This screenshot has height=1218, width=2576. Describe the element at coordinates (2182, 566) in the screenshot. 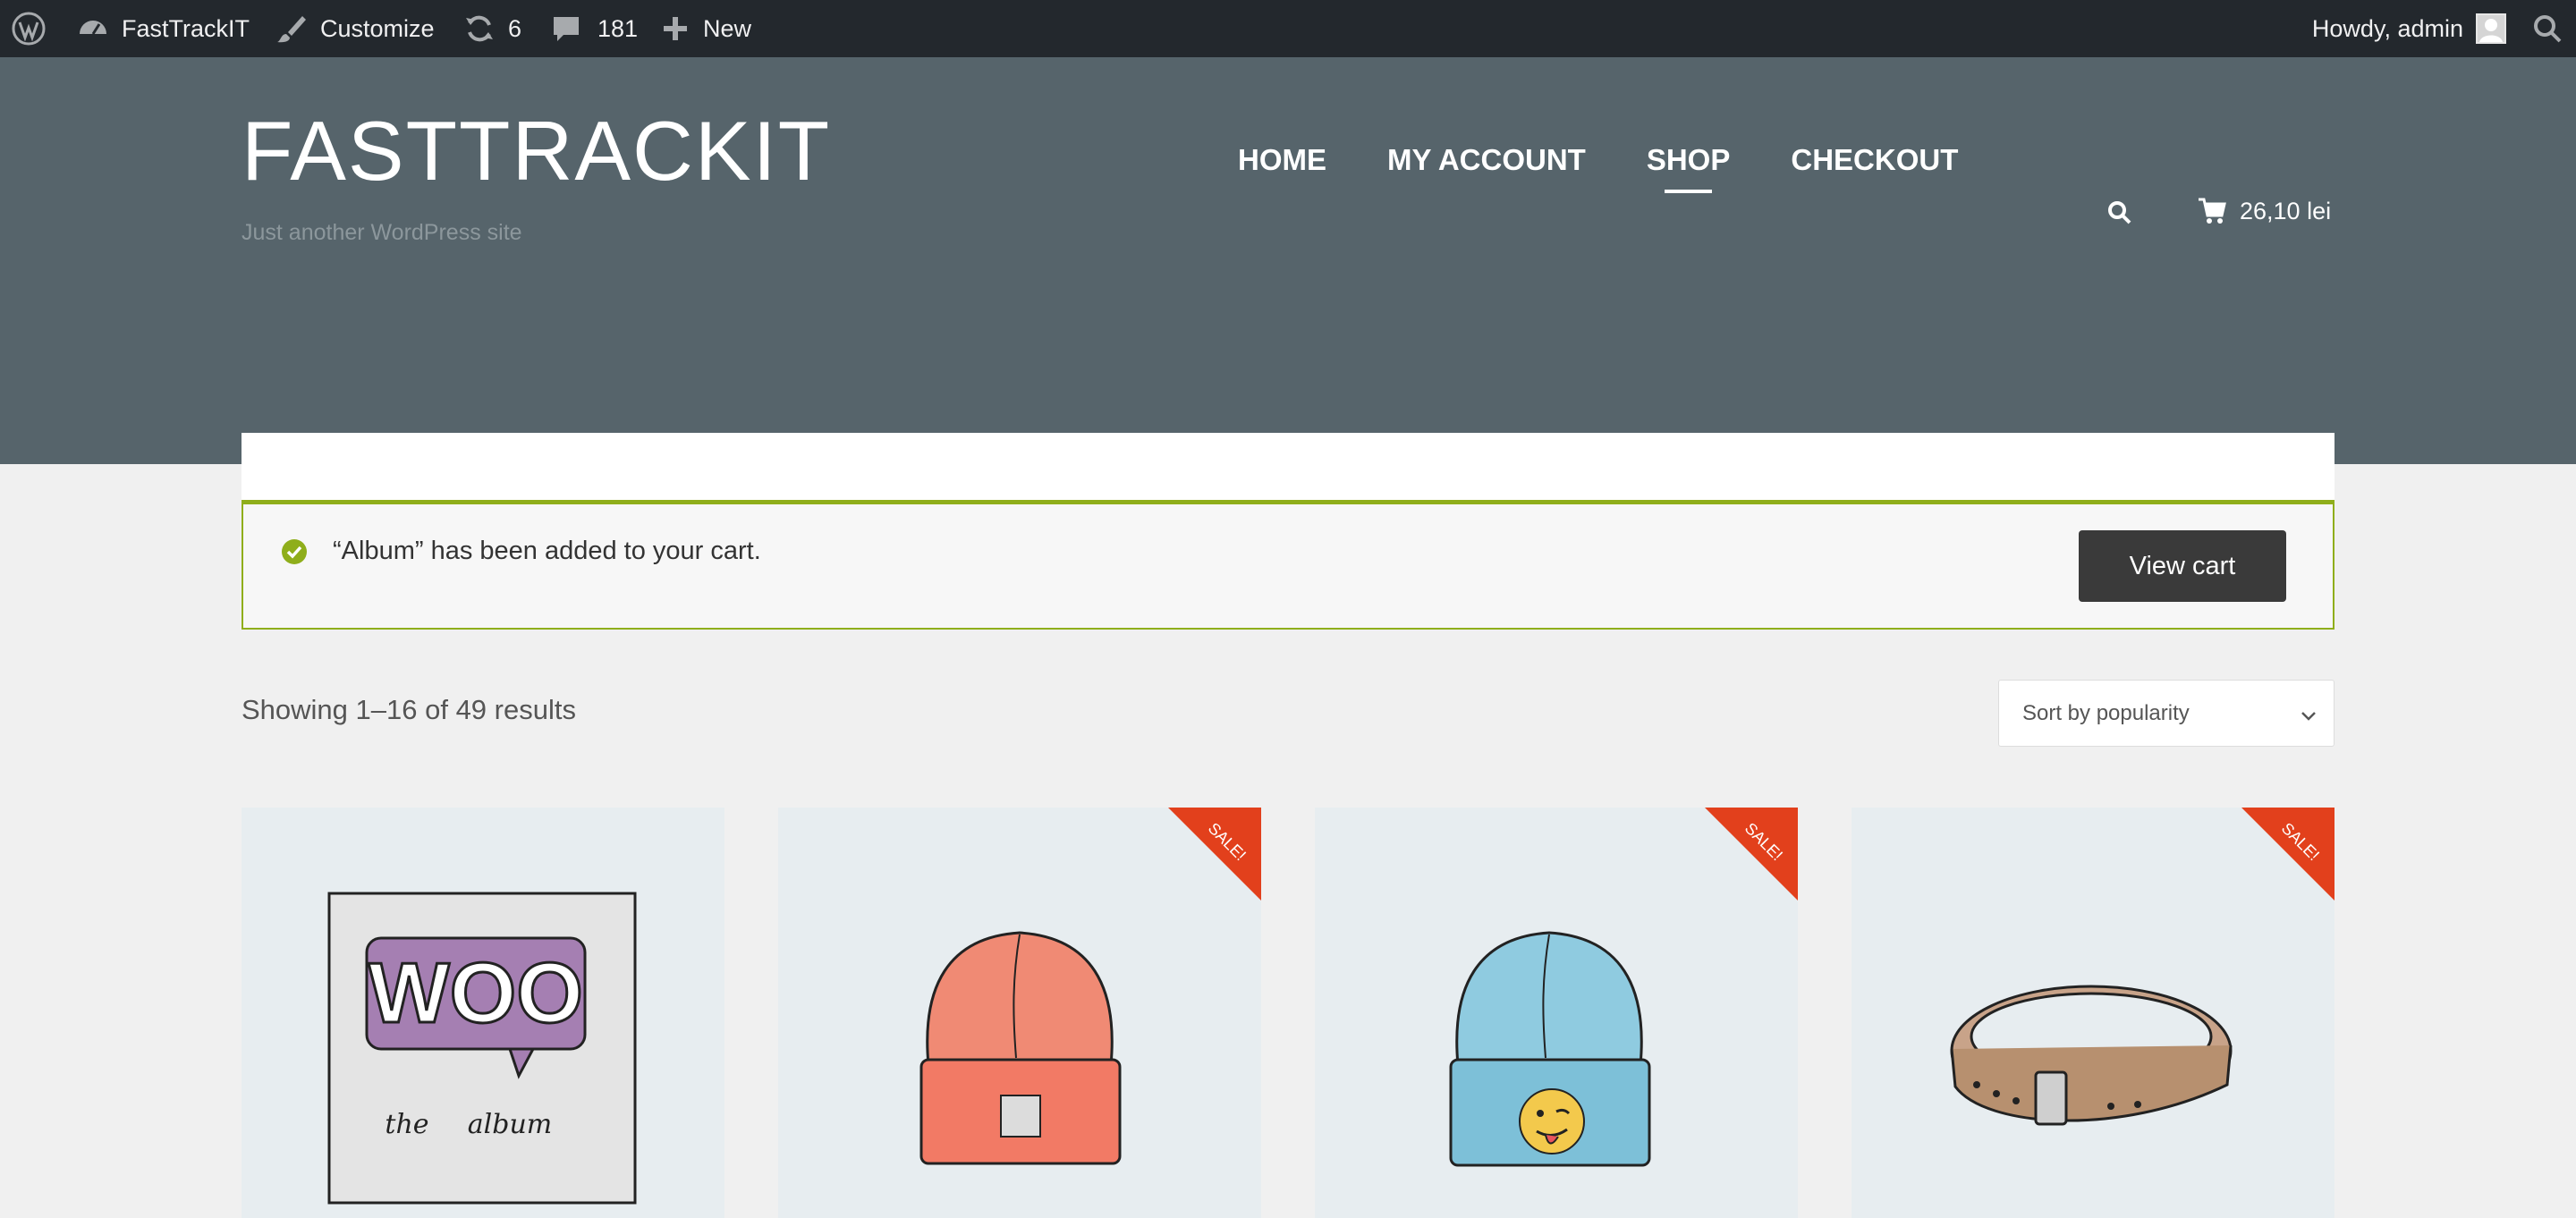

I see `view-cart-button: View cart` at that location.